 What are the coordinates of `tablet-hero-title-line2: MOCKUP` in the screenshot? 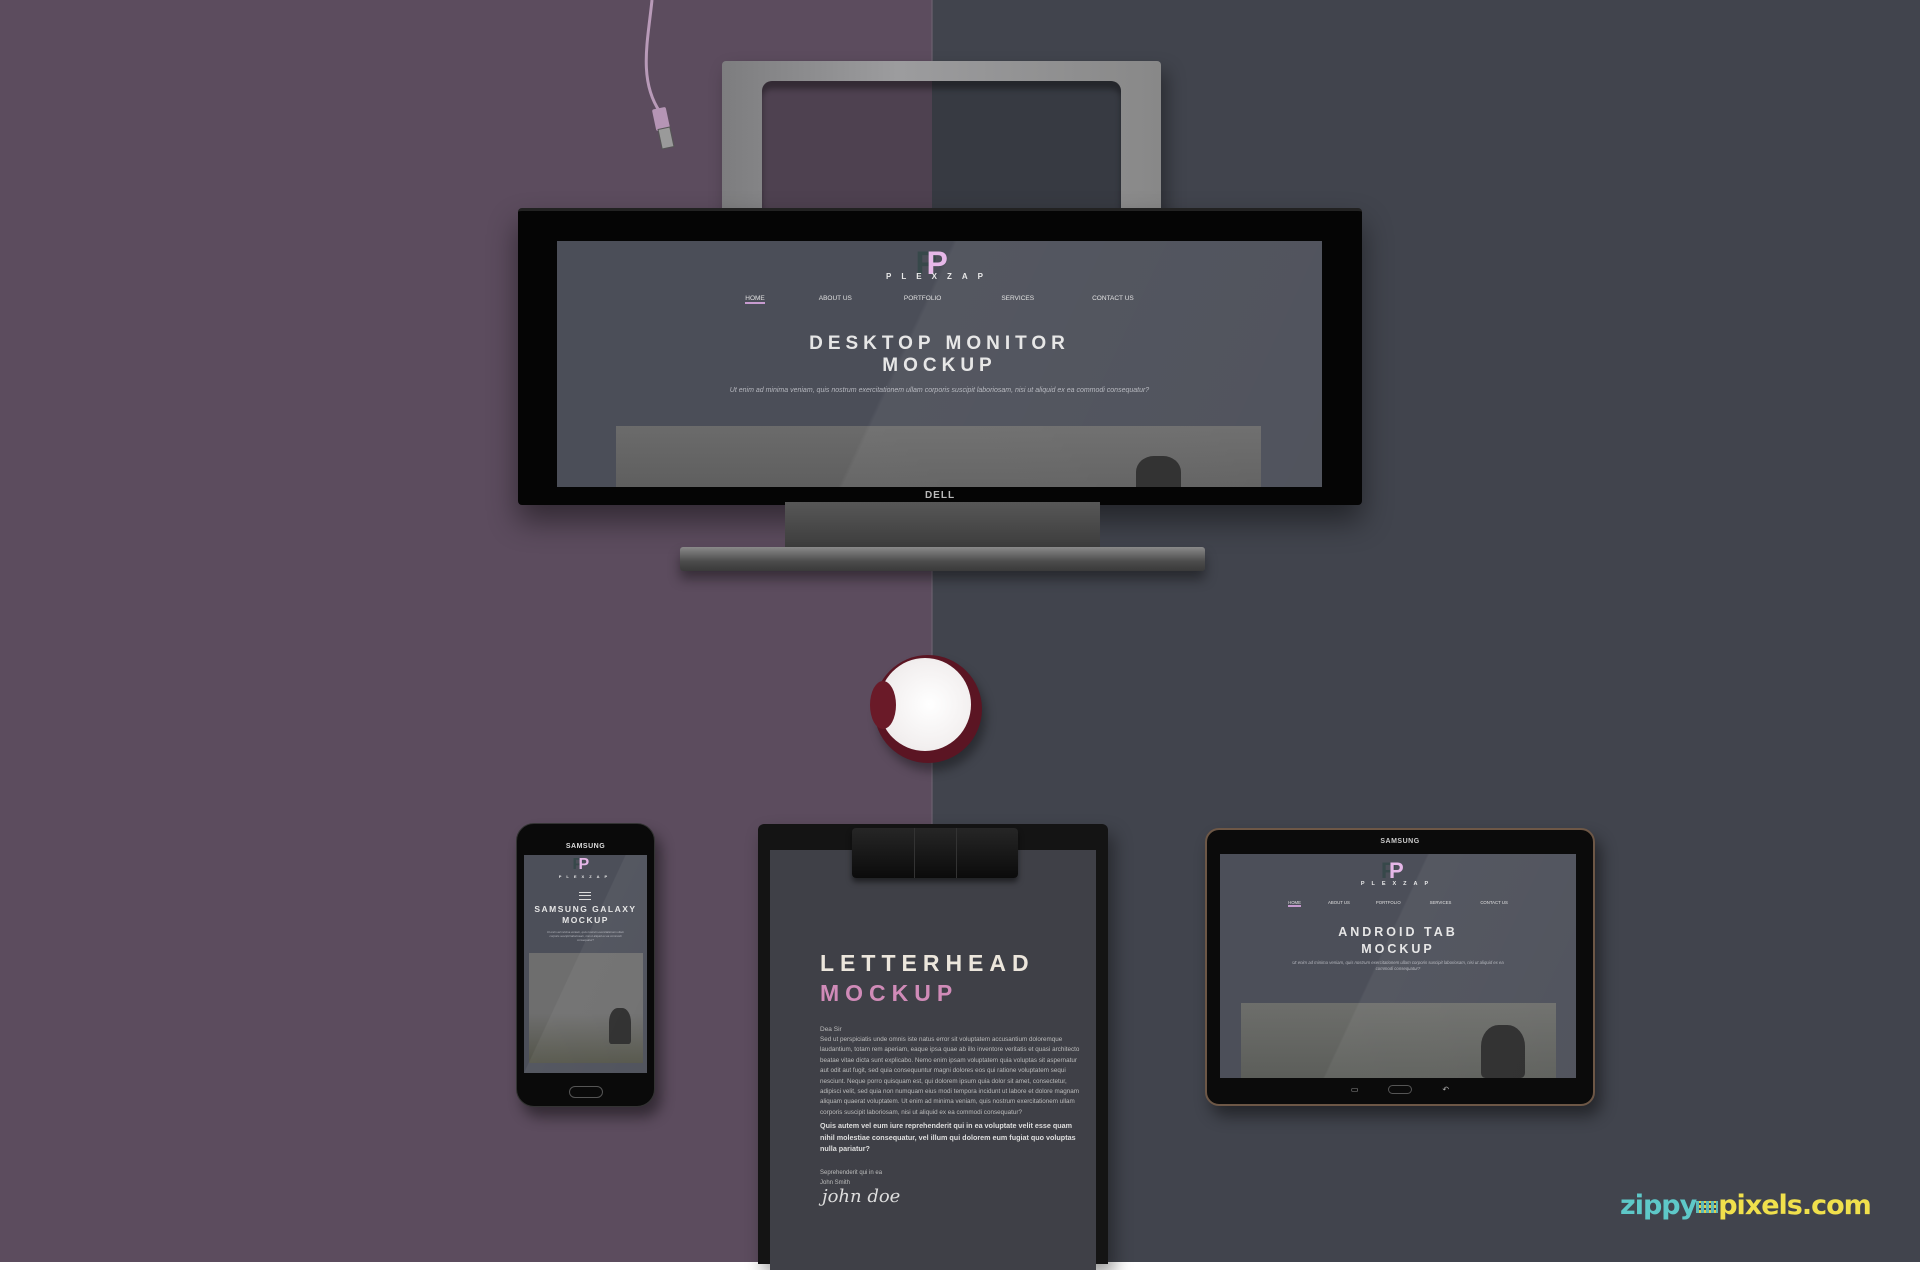 It's located at (1398, 949).